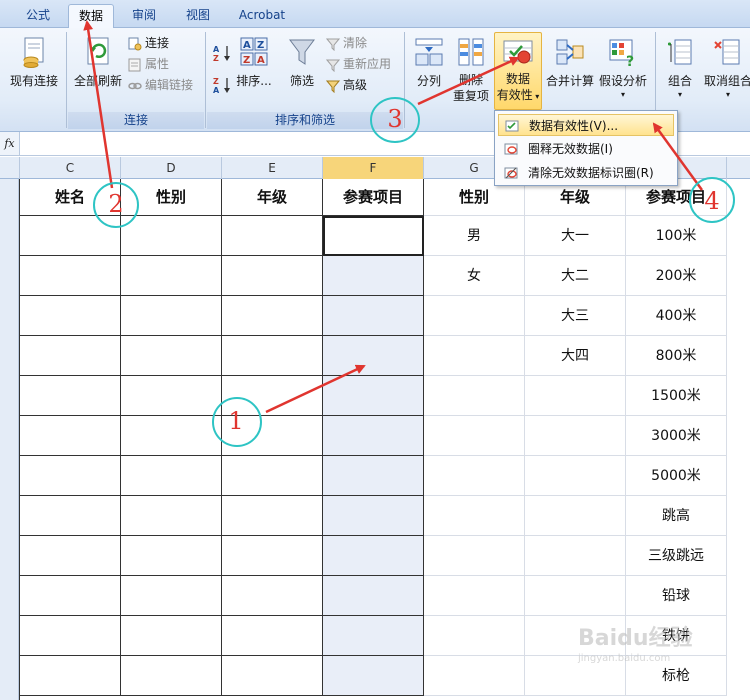 The image size is (750, 700). Describe the element at coordinates (373, 197) in the screenshot. I see `table-header-cell: 参赛项目` at that location.